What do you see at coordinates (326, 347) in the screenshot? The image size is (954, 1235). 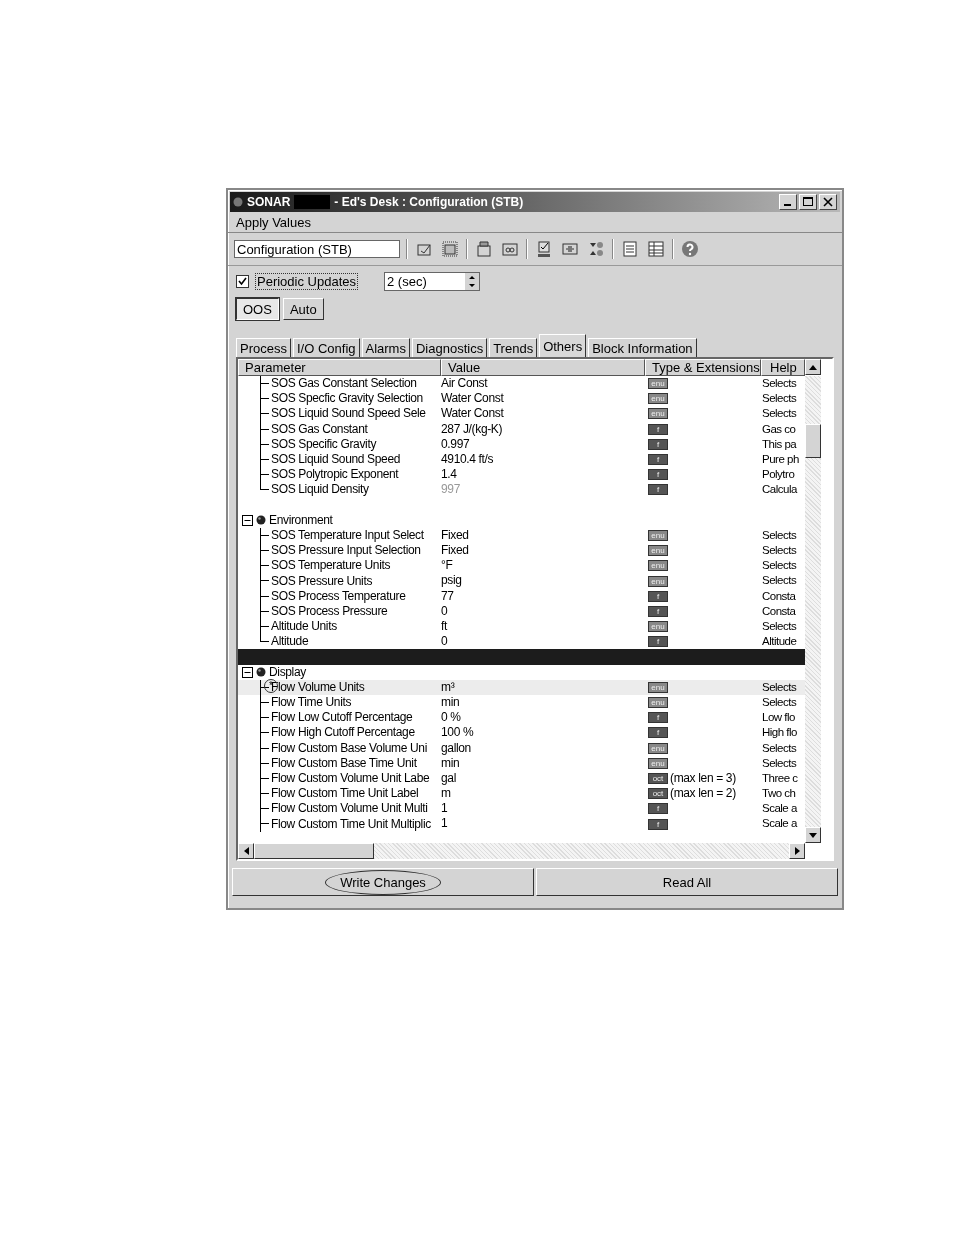 I see `tab: I/O Config` at bounding box center [326, 347].